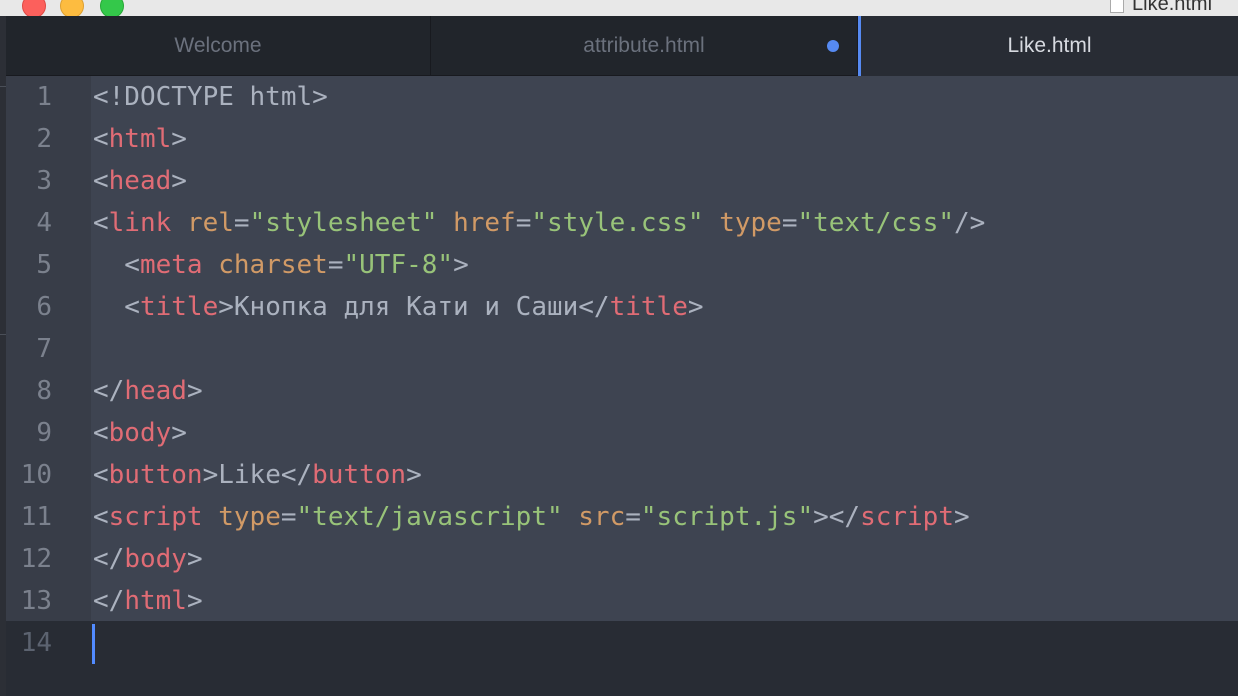 Image resolution: width=1238 pixels, height=696 pixels. I want to click on code-line: 8 </head>, so click(622, 391).